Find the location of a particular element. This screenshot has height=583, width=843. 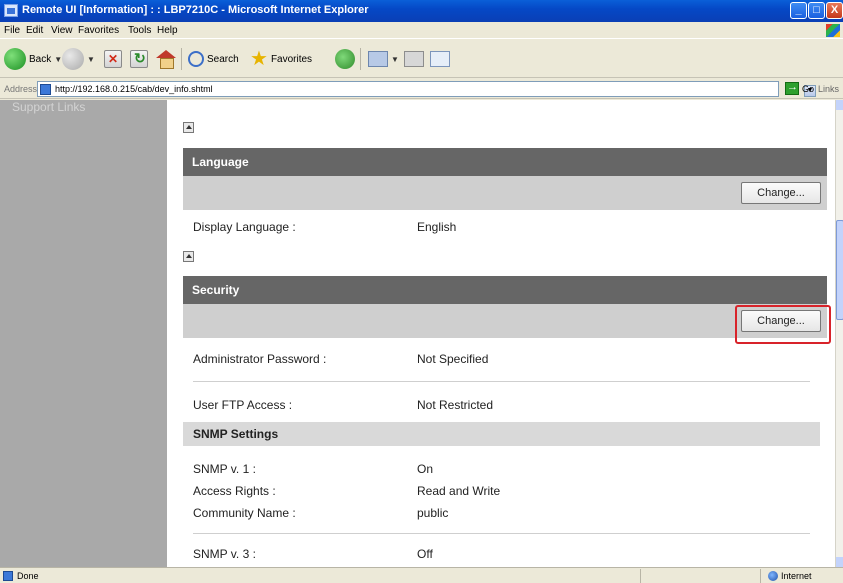

back-button: Back ▼ is located at coordinates (33, 59).